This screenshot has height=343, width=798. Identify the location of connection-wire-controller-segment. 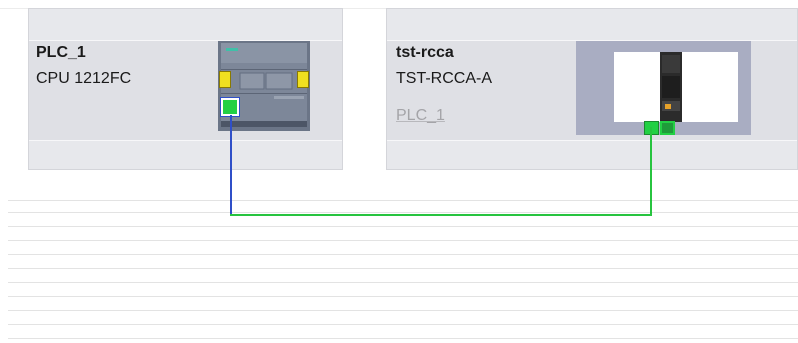
(231, 165).